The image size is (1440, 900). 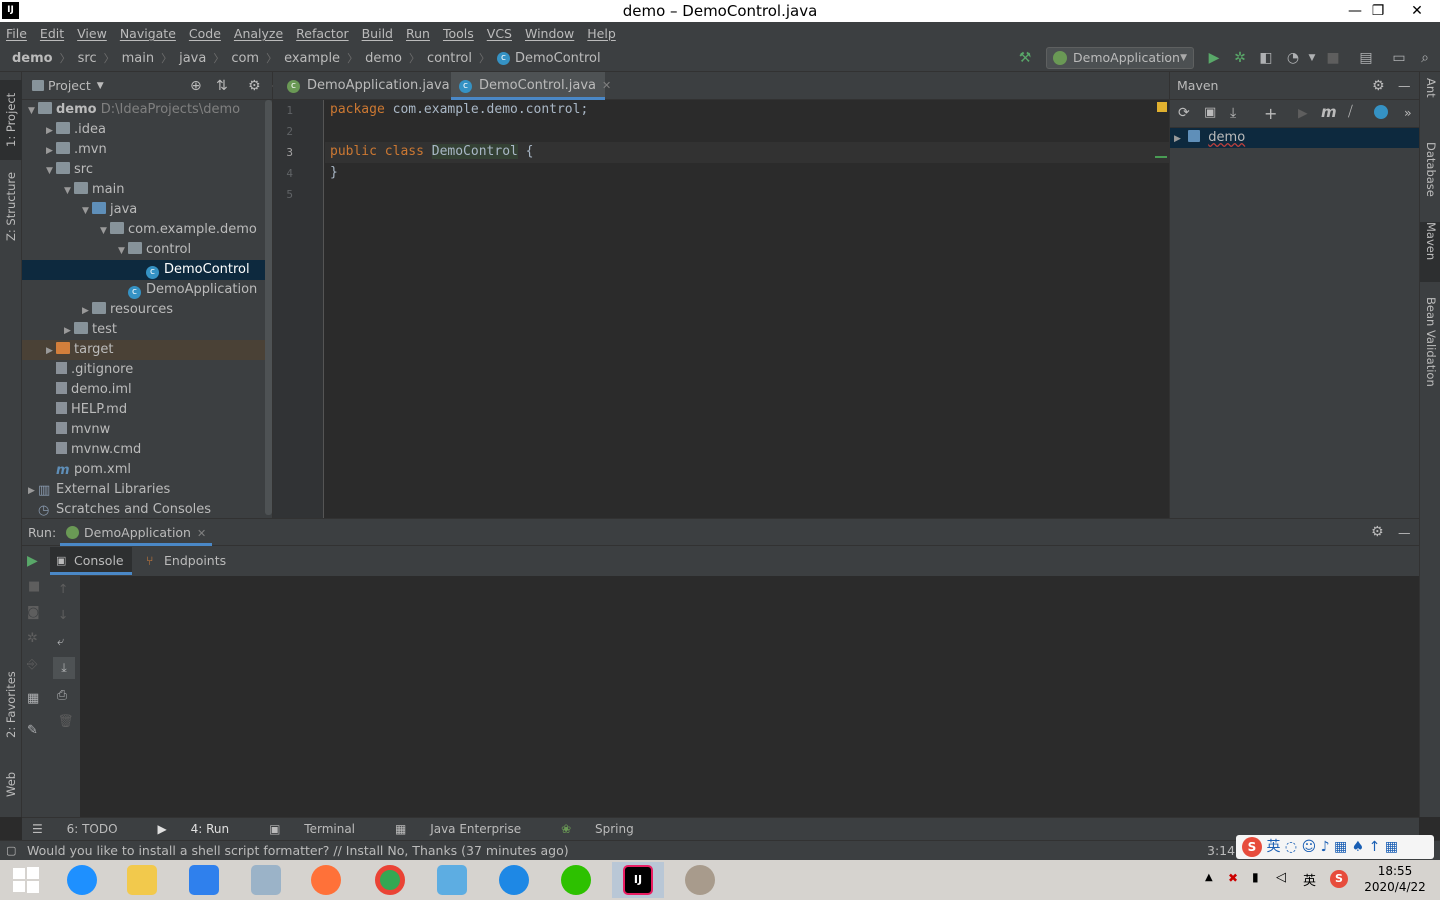 What do you see at coordinates (1184, 113) in the screenshot?
I see `reload-icon: ⟳` at bounding box center [1184, 113].